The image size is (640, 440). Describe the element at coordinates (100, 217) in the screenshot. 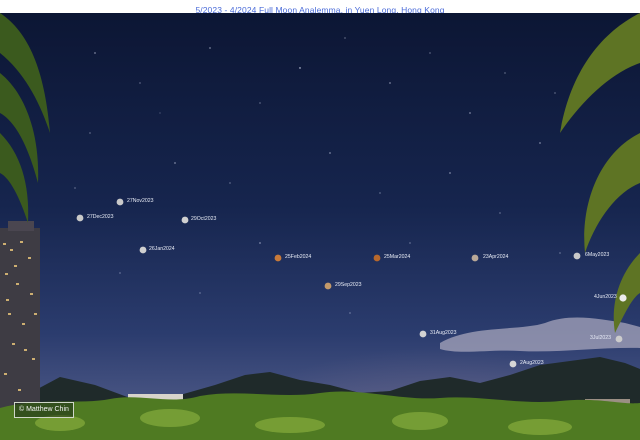

I see `moon-label-27dec2023: 27Dec2023` at that location.